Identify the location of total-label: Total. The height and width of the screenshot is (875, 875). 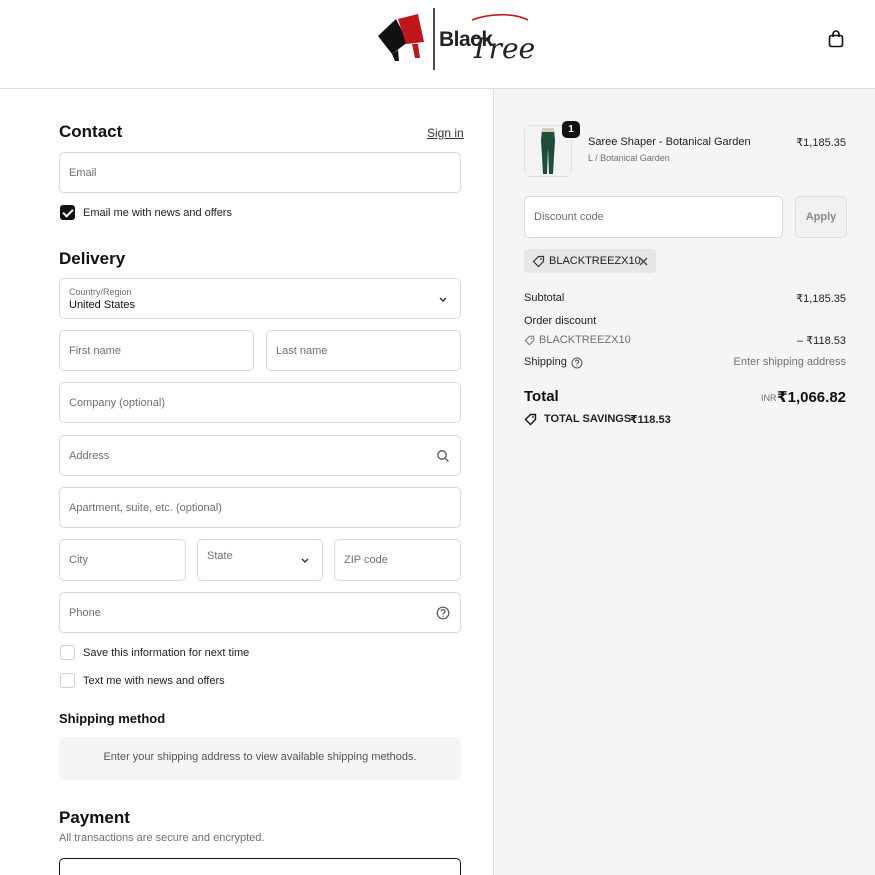
(541, 396).